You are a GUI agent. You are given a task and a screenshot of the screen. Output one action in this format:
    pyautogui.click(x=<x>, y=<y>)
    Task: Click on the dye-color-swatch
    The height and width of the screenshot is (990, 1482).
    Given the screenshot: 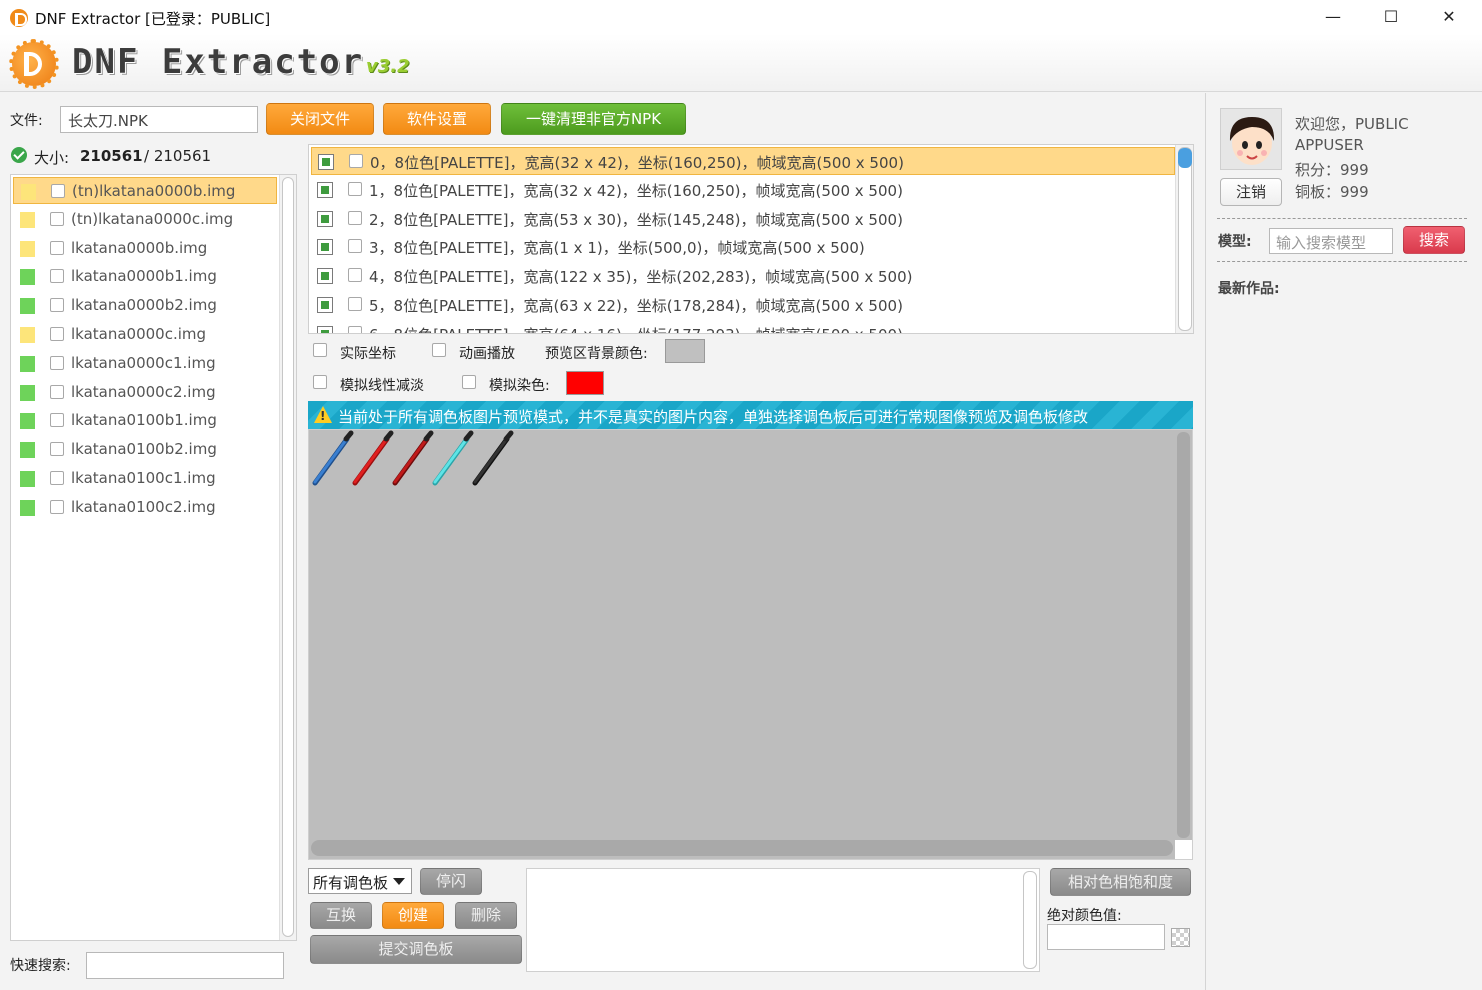 What is the action you would take?
    pyautogui.click(x=585, y=383)
    